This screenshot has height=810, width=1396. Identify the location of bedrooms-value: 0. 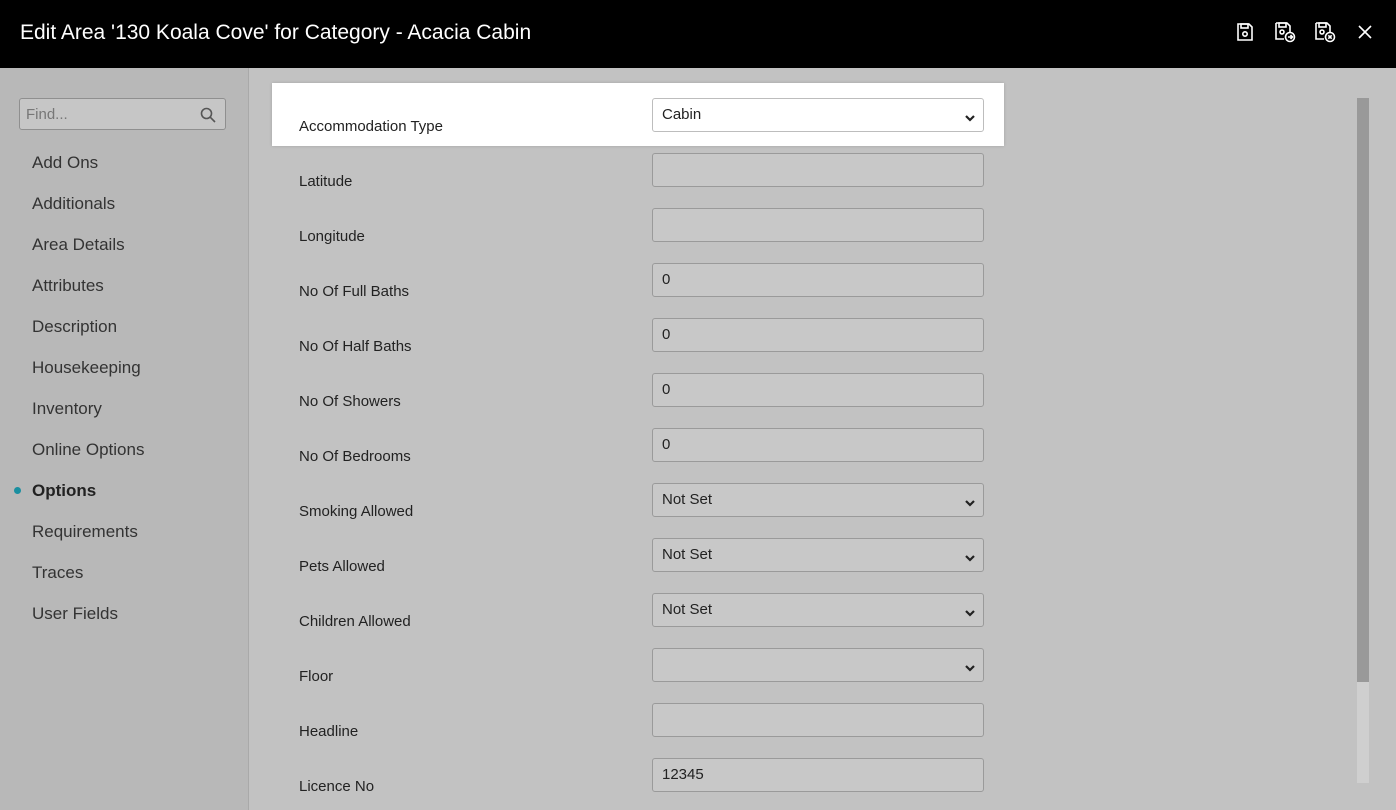
(666, 444).